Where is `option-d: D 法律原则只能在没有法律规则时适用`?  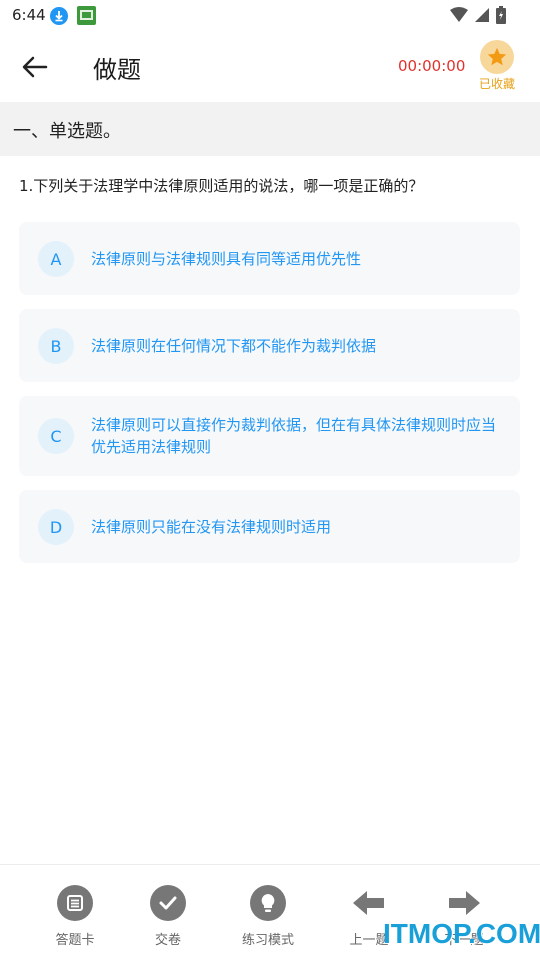
option-d: D 法律原则只能在没有法律规则时适用 is located at coordinates (269, 526).